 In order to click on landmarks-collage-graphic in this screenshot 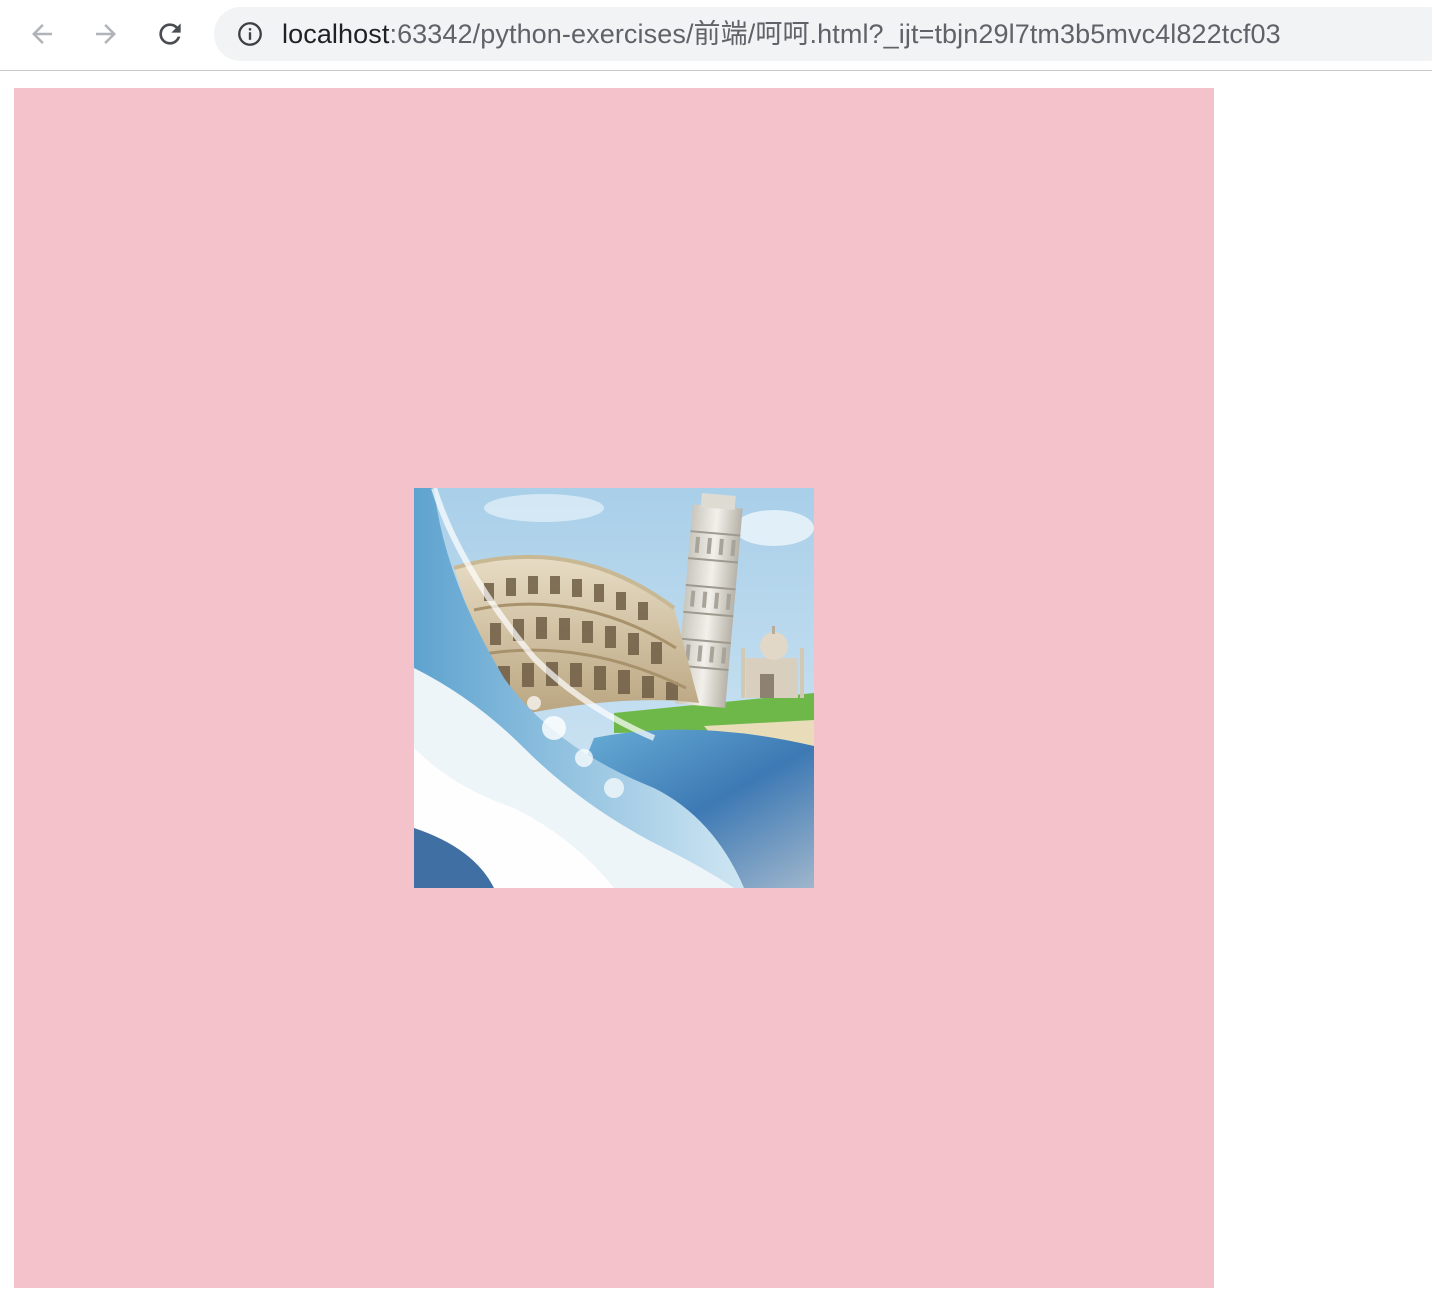, I will do `click(614, 688)`.